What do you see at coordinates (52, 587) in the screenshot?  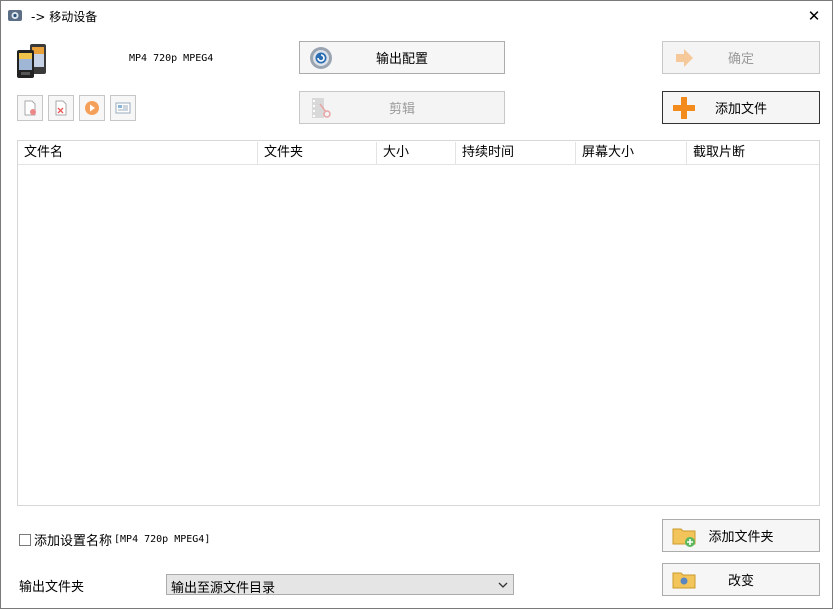 I see `output-folder-label: 输出文件夹` at bounding box center [52, 587].